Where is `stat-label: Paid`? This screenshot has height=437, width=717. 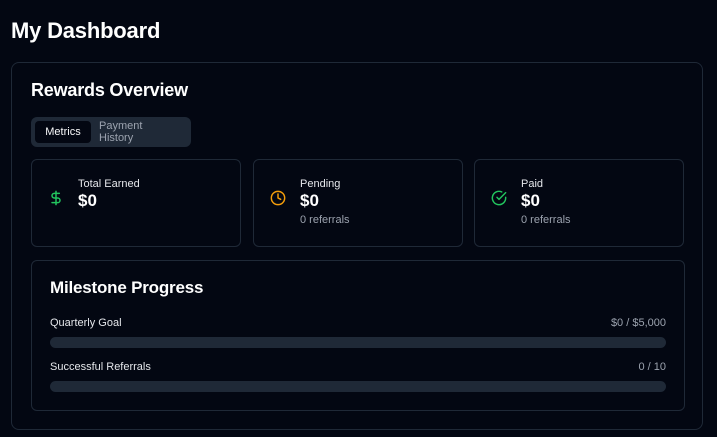 stat-label: Paid is located at coordinates (532, 184).